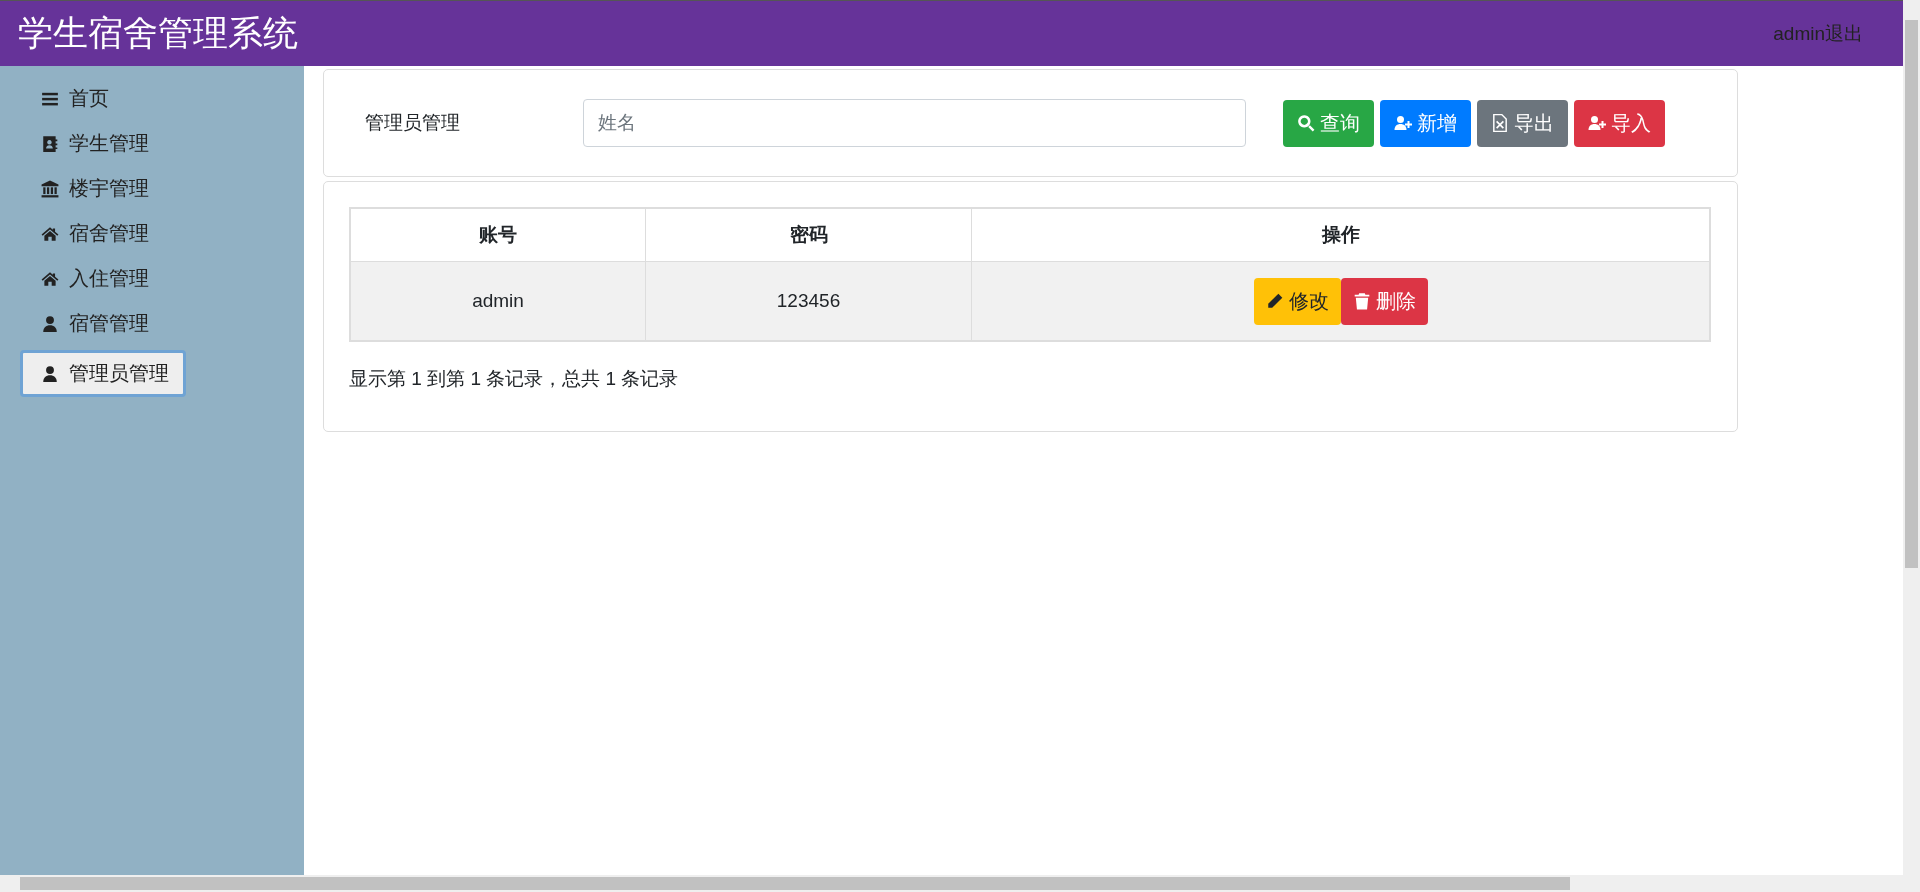 Image resolution: width=1920 pixels, height=892 pixels. I want to click on pagination-info: 显示第 1 到第 1 条记录，总共 1 条记录, so click(514, 379).